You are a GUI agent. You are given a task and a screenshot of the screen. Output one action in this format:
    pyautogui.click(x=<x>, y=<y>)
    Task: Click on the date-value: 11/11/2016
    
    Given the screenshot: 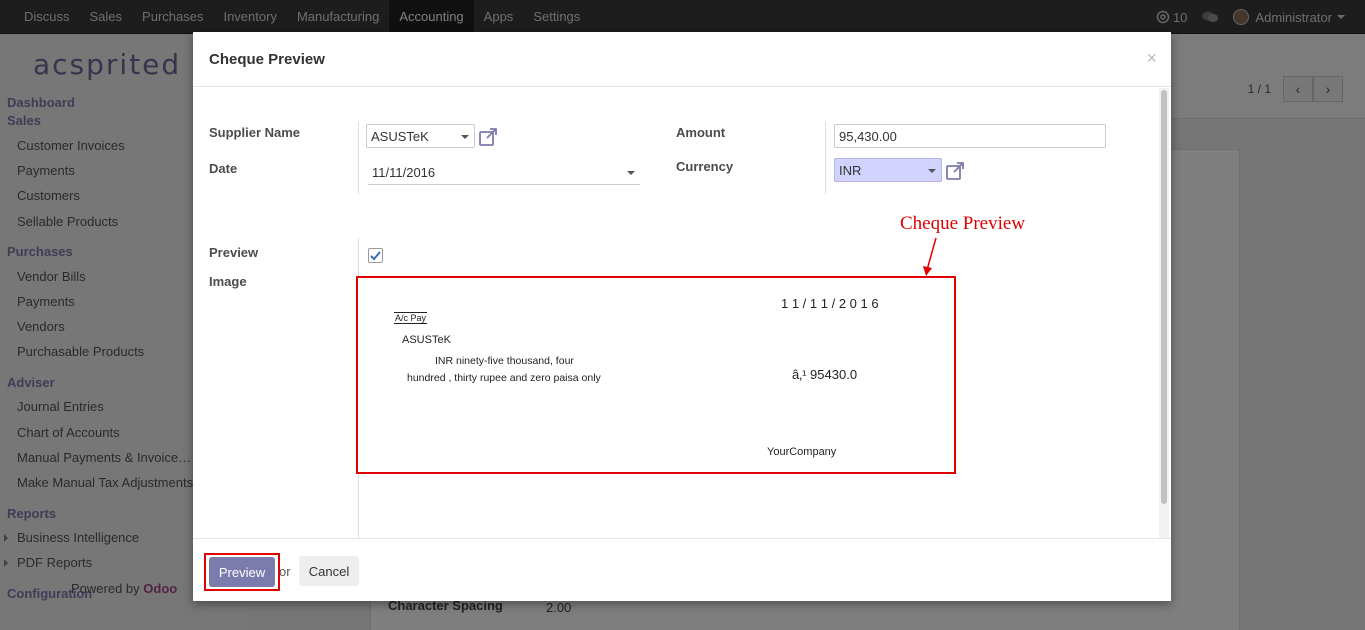 What is the action you would take?
    pyautogui.click(x=404, y=172)
    